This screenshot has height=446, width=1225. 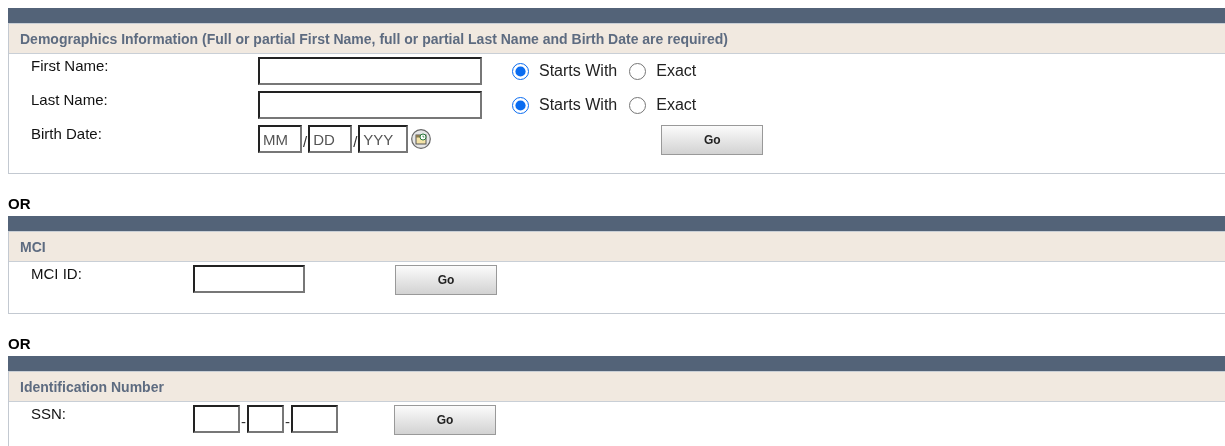 What do you see at coordinates (33, 246) in the screenshot?
I see `section-title: MCI` at bounding box center [33, 246].